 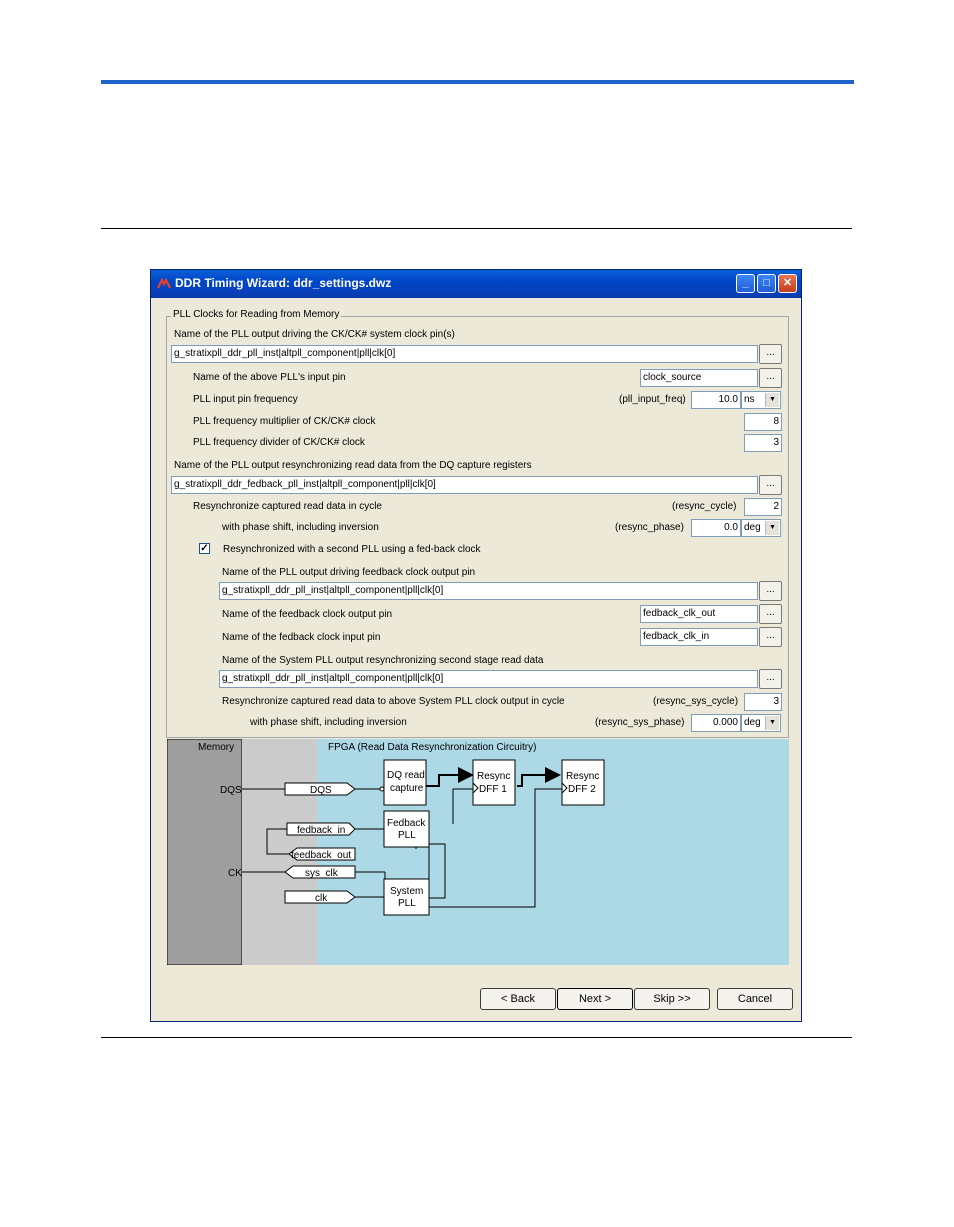 What do you see at coordinates (216, 747) in the screenshot?
I see `memory-label: Memory` at bounding box center [216, 747].